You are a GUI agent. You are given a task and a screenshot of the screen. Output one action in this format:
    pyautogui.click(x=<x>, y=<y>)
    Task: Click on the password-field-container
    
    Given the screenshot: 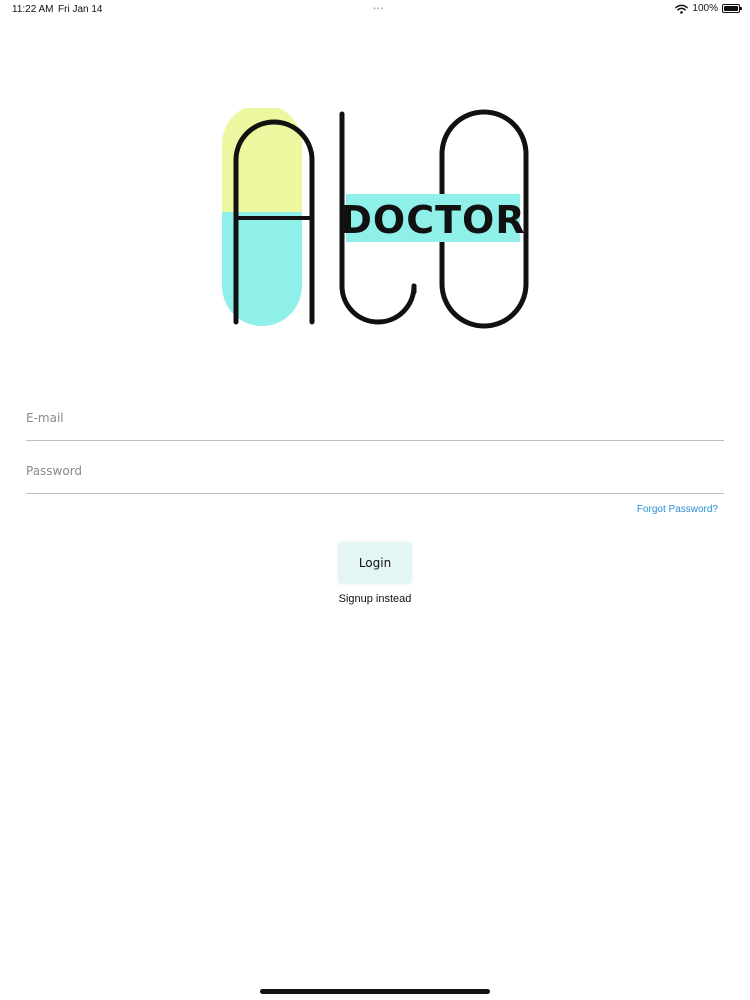 What is the action you would take?
    pyautogui.click(x=375, y=471)
    